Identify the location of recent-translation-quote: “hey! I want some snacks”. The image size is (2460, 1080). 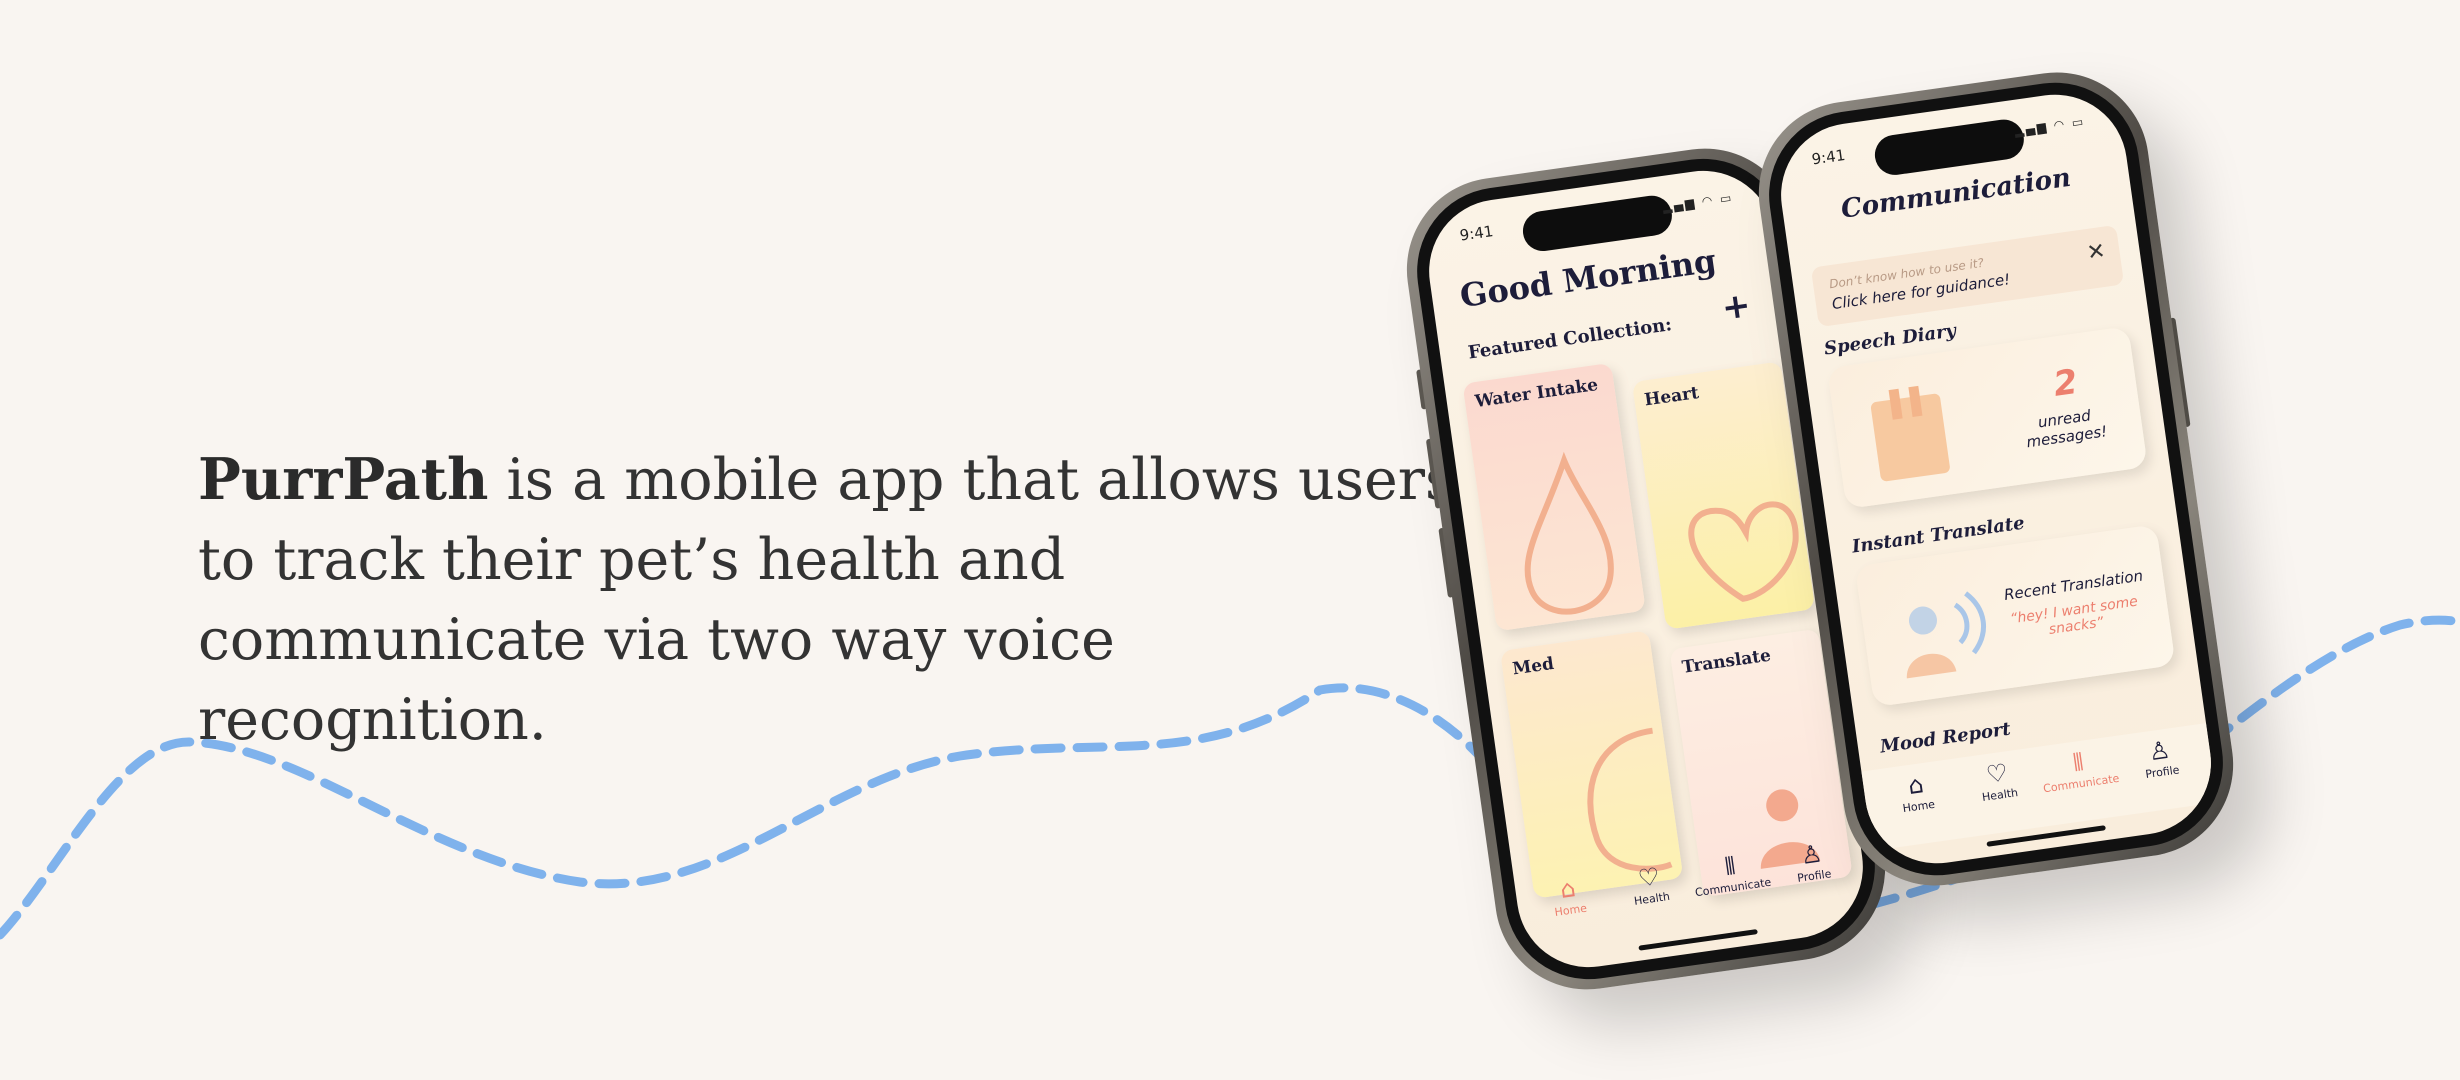
(2074, 616).